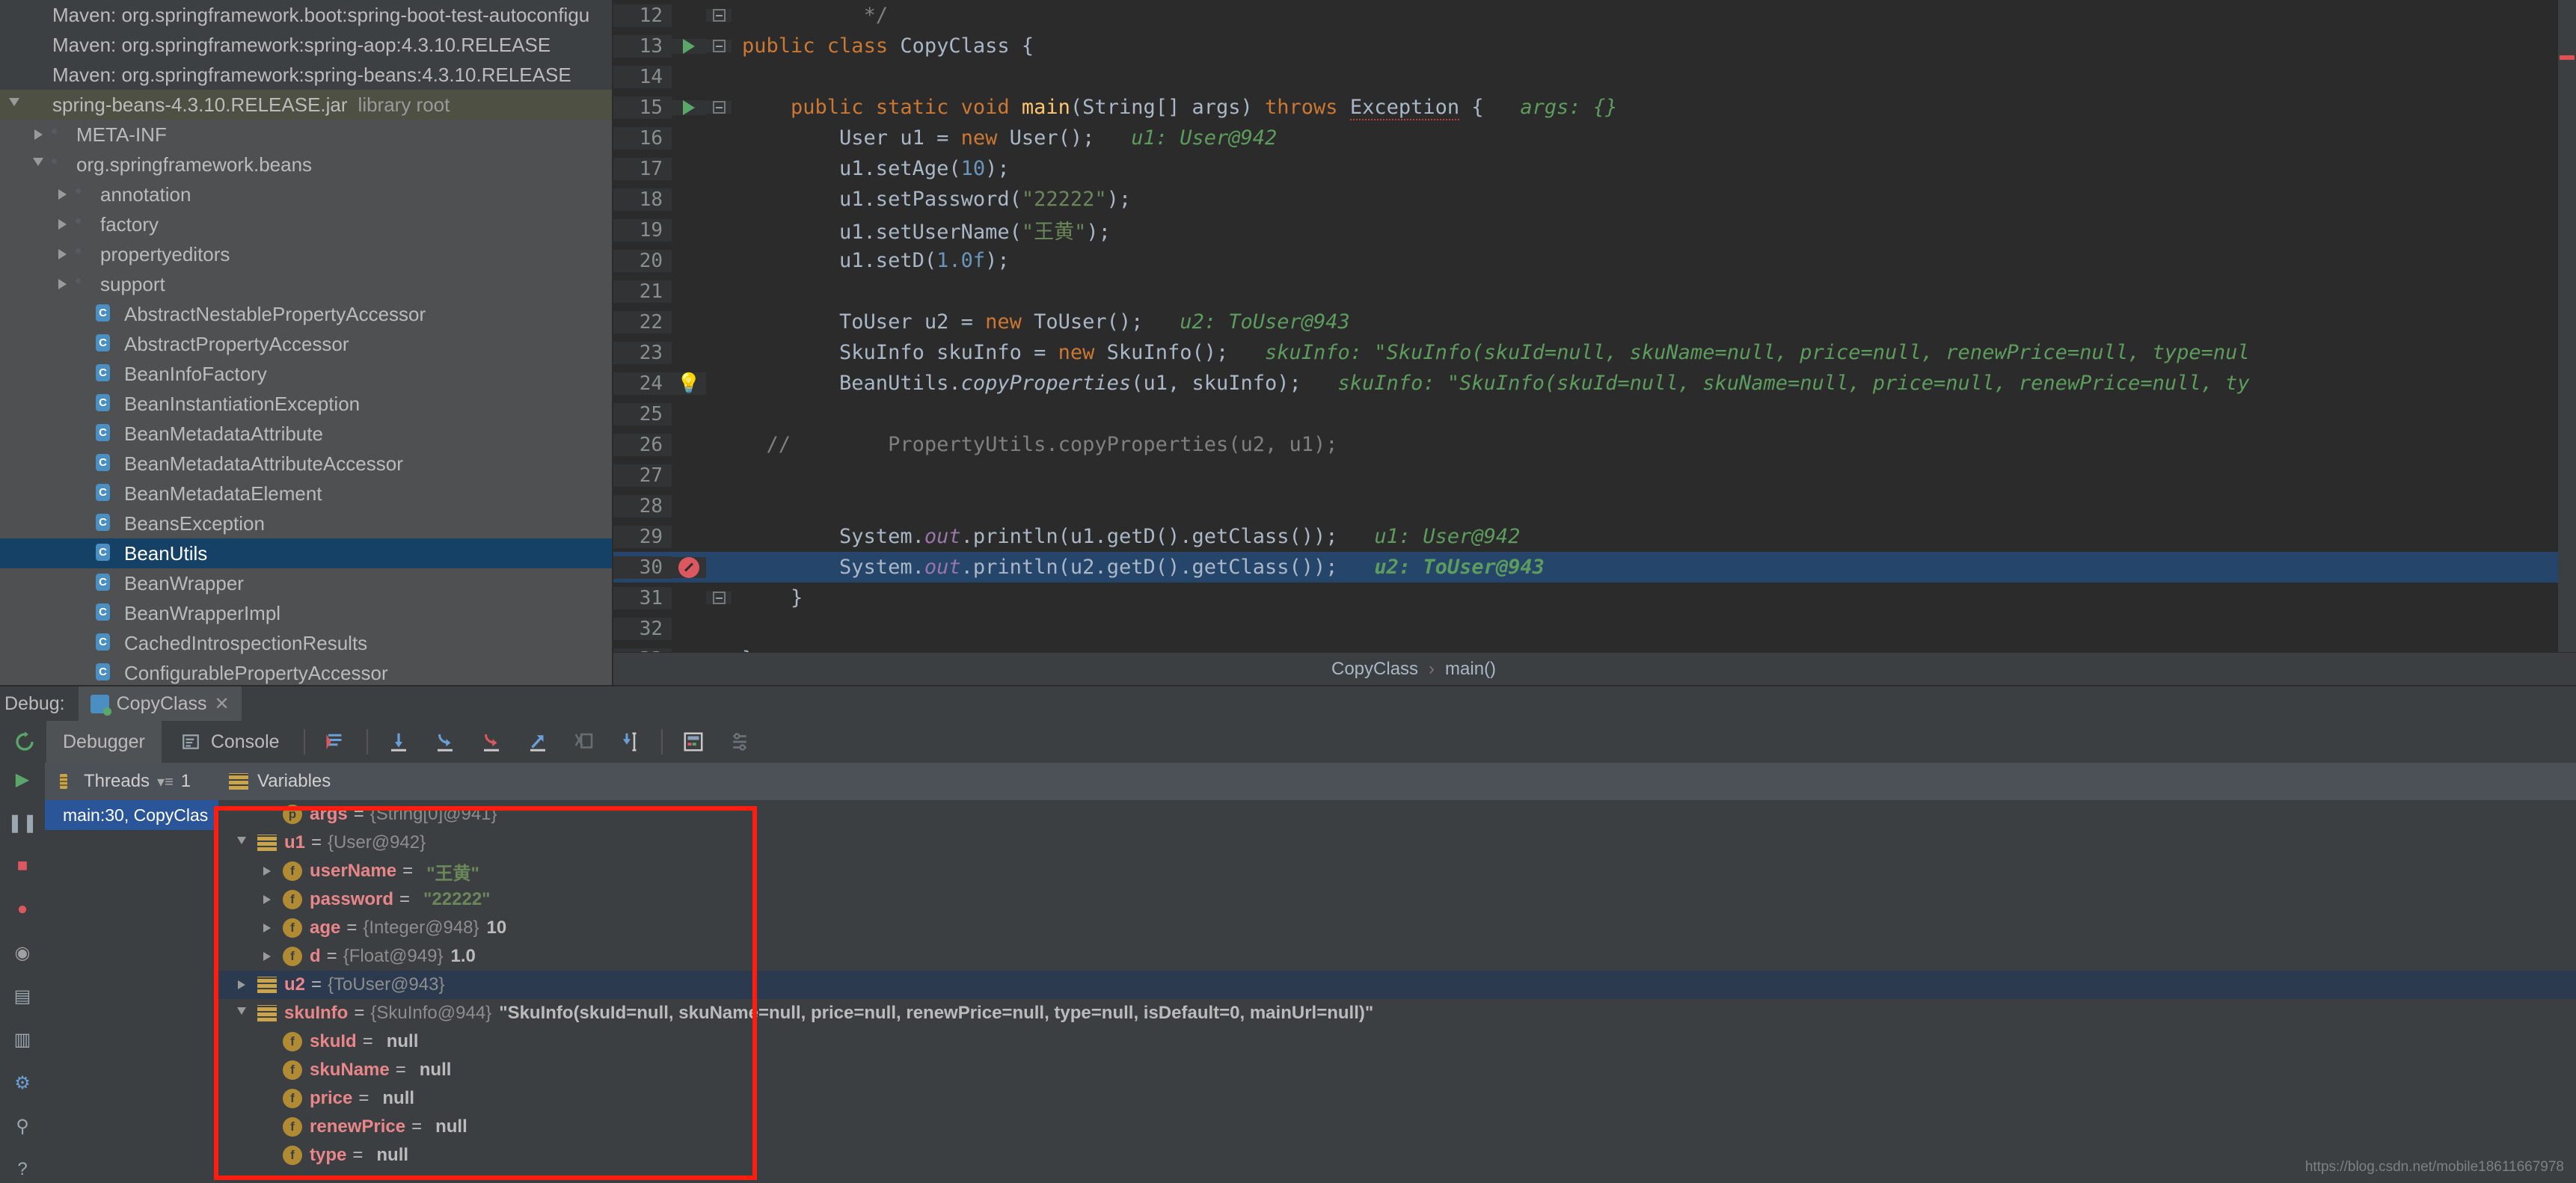 This screenshot has width=2576, height=1183. What do you see at coordinates (22, 953) in the screenshot?
I see `mute-breakpoints-icon: ◉` at bounding box center [22, 953].